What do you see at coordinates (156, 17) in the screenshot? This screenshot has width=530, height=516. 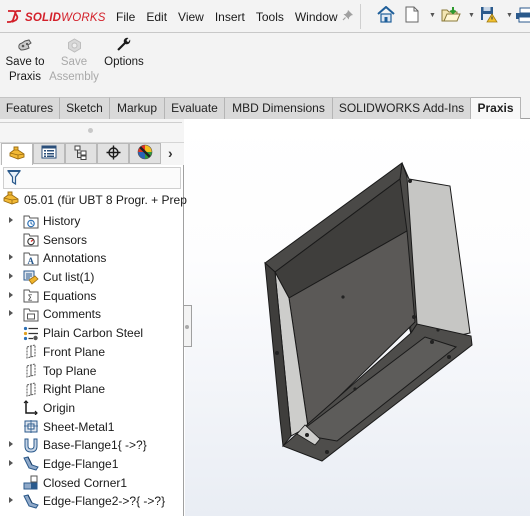 I see `menu-edit: Edit` at bounding box center [156, 17].